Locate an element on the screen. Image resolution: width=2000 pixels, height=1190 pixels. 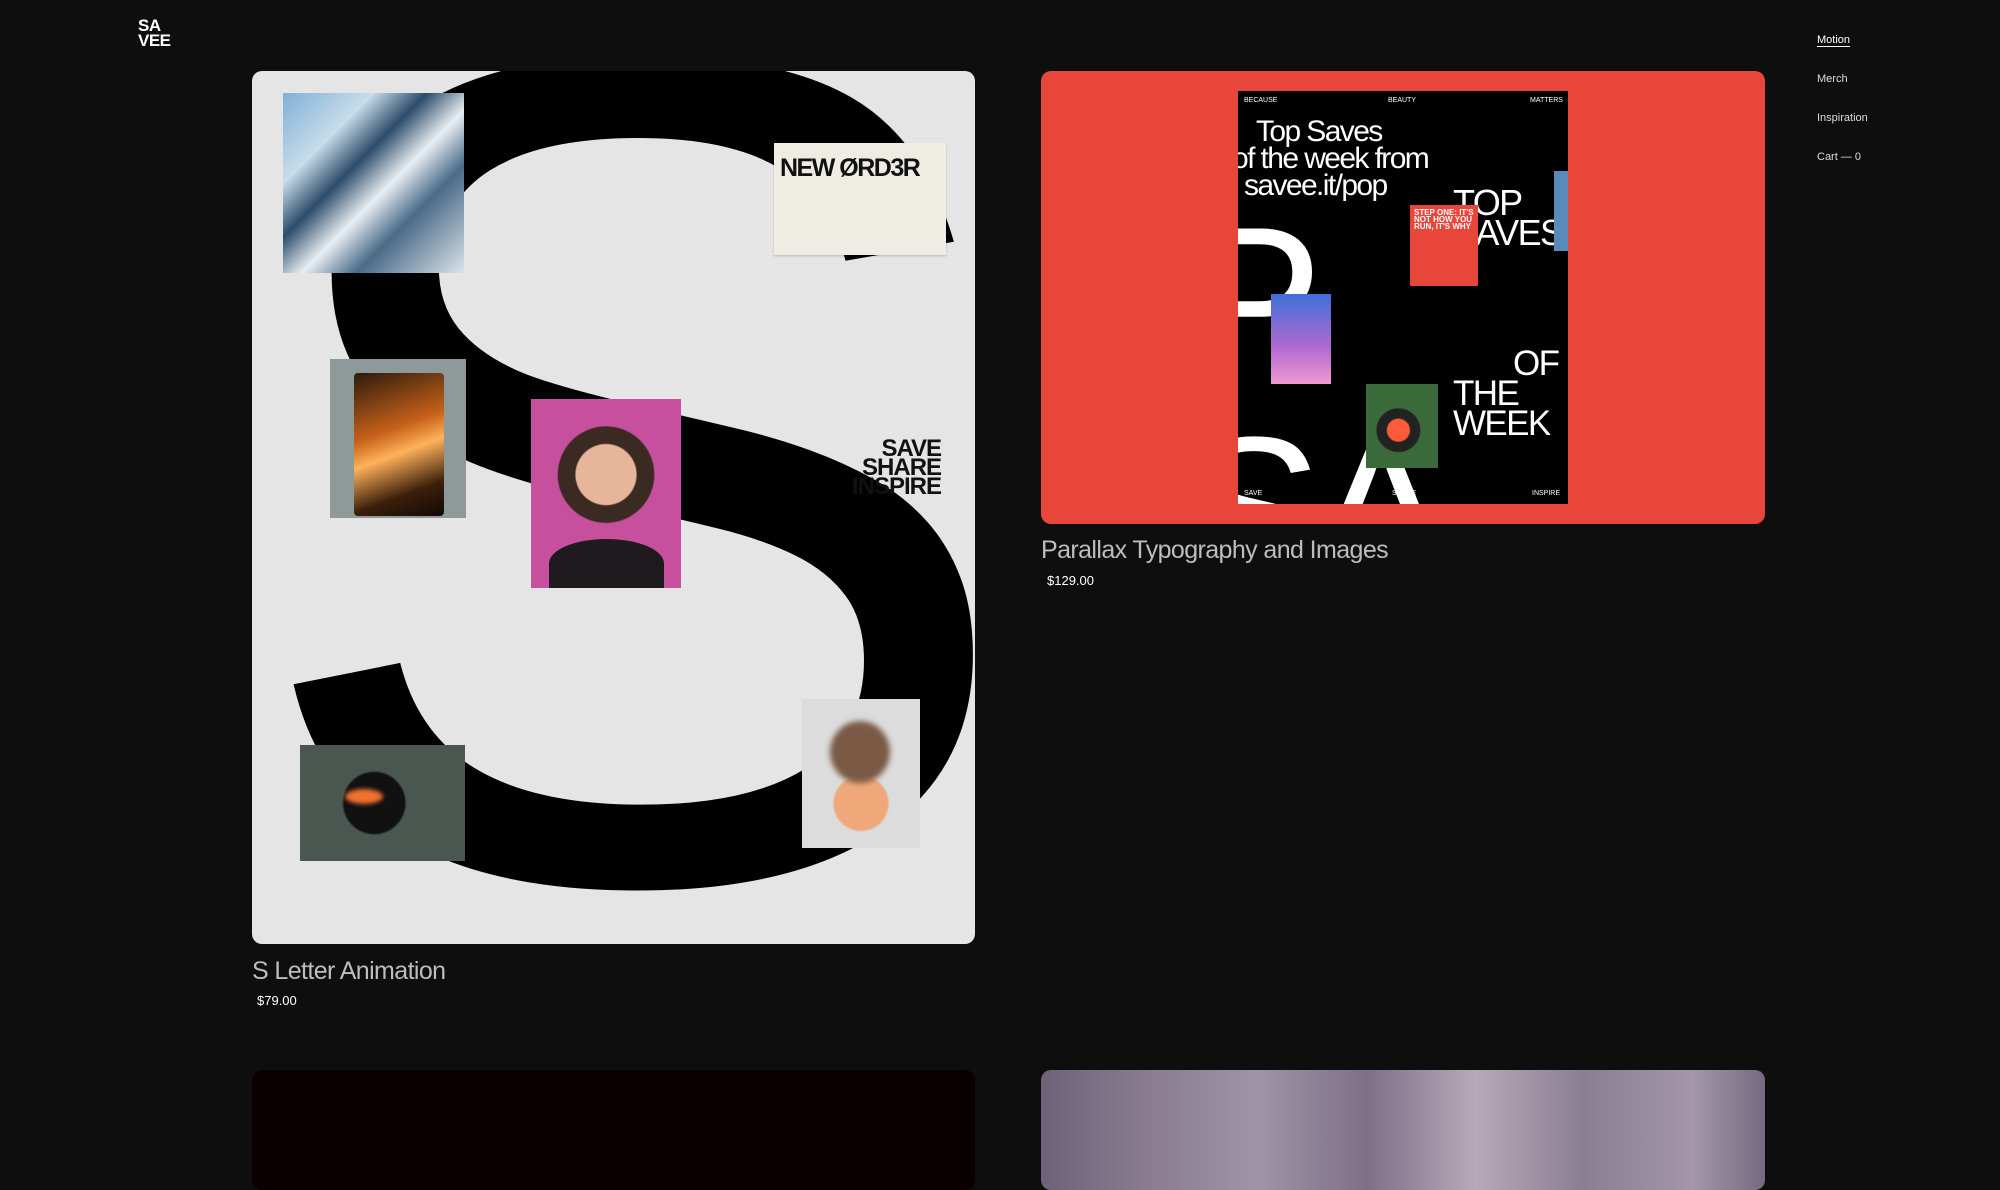
poster-green-photo is located at coordinates (1402, 426).